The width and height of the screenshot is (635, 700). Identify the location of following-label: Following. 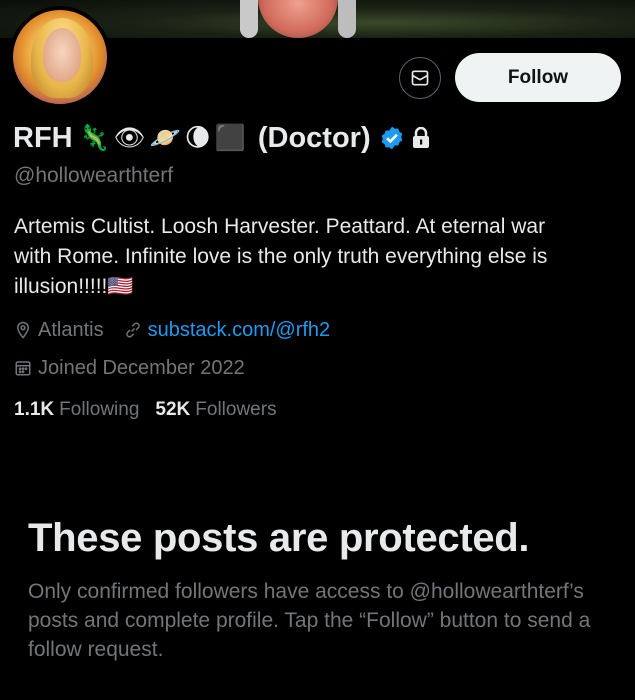
(99, 409).